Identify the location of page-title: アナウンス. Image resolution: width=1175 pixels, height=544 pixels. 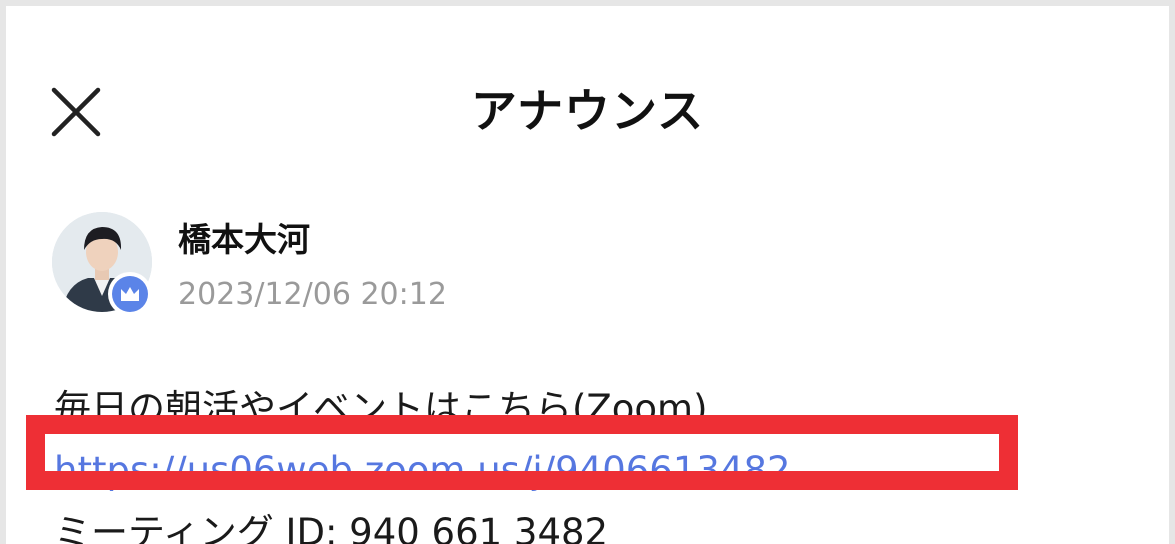
(587, 111).